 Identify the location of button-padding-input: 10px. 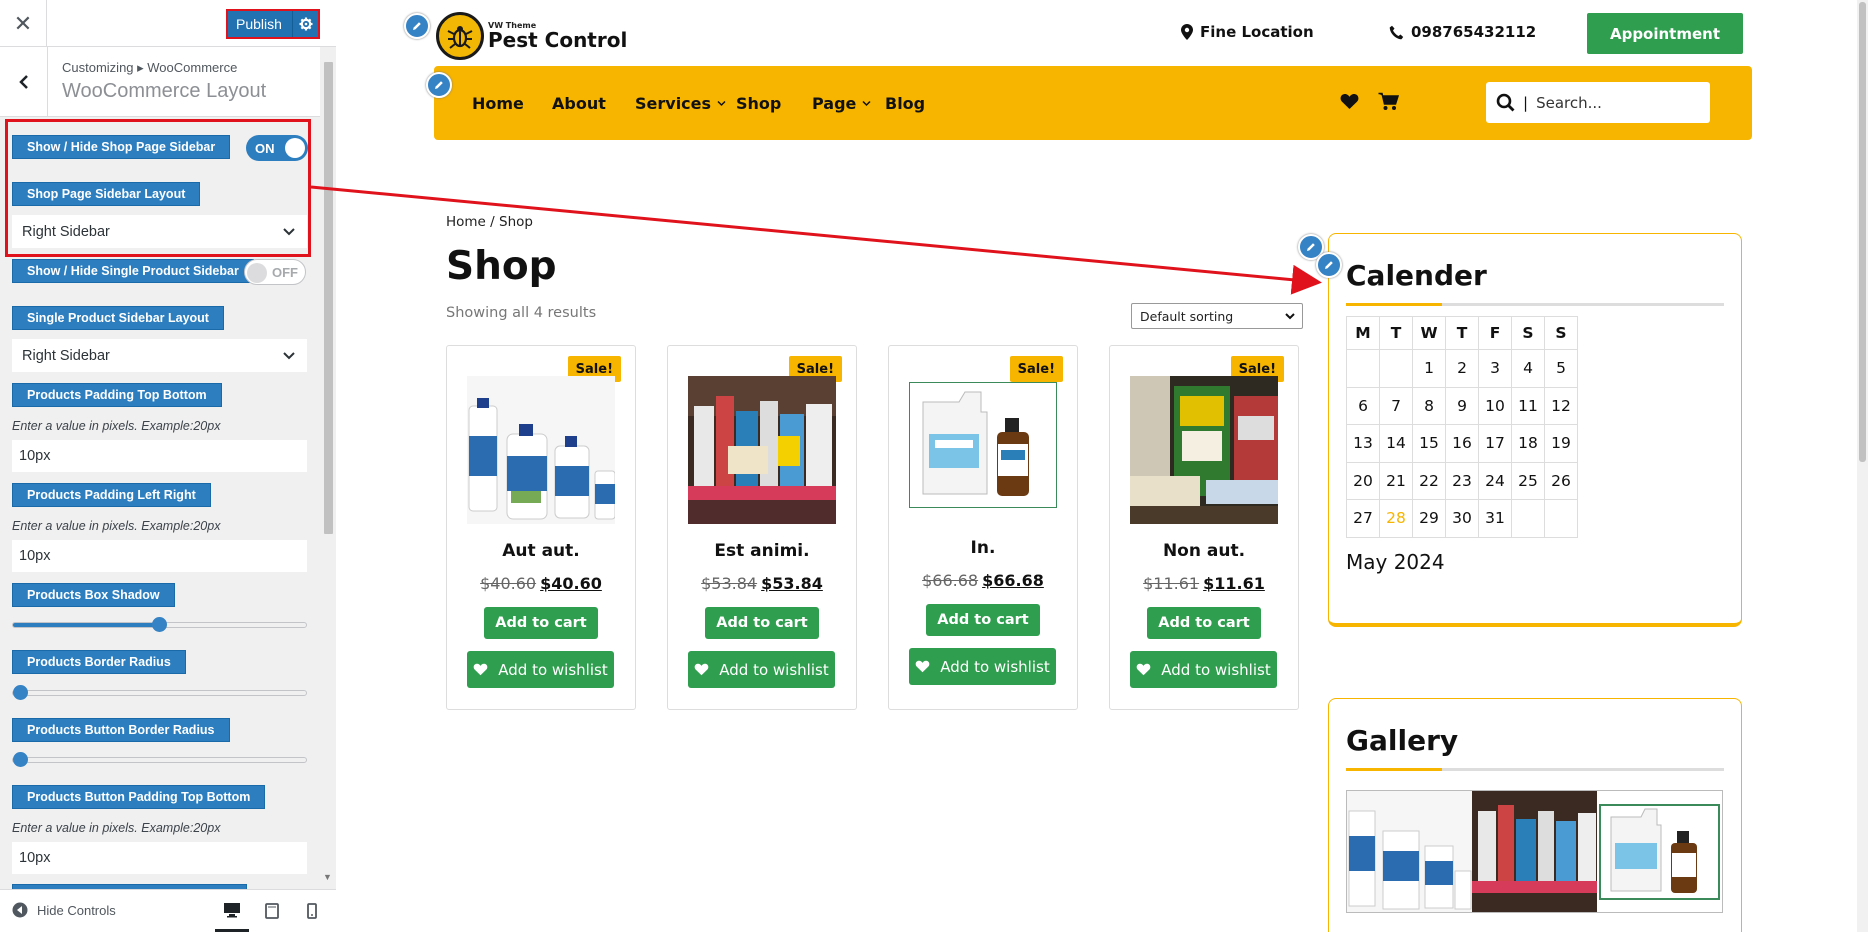
(159, 858).